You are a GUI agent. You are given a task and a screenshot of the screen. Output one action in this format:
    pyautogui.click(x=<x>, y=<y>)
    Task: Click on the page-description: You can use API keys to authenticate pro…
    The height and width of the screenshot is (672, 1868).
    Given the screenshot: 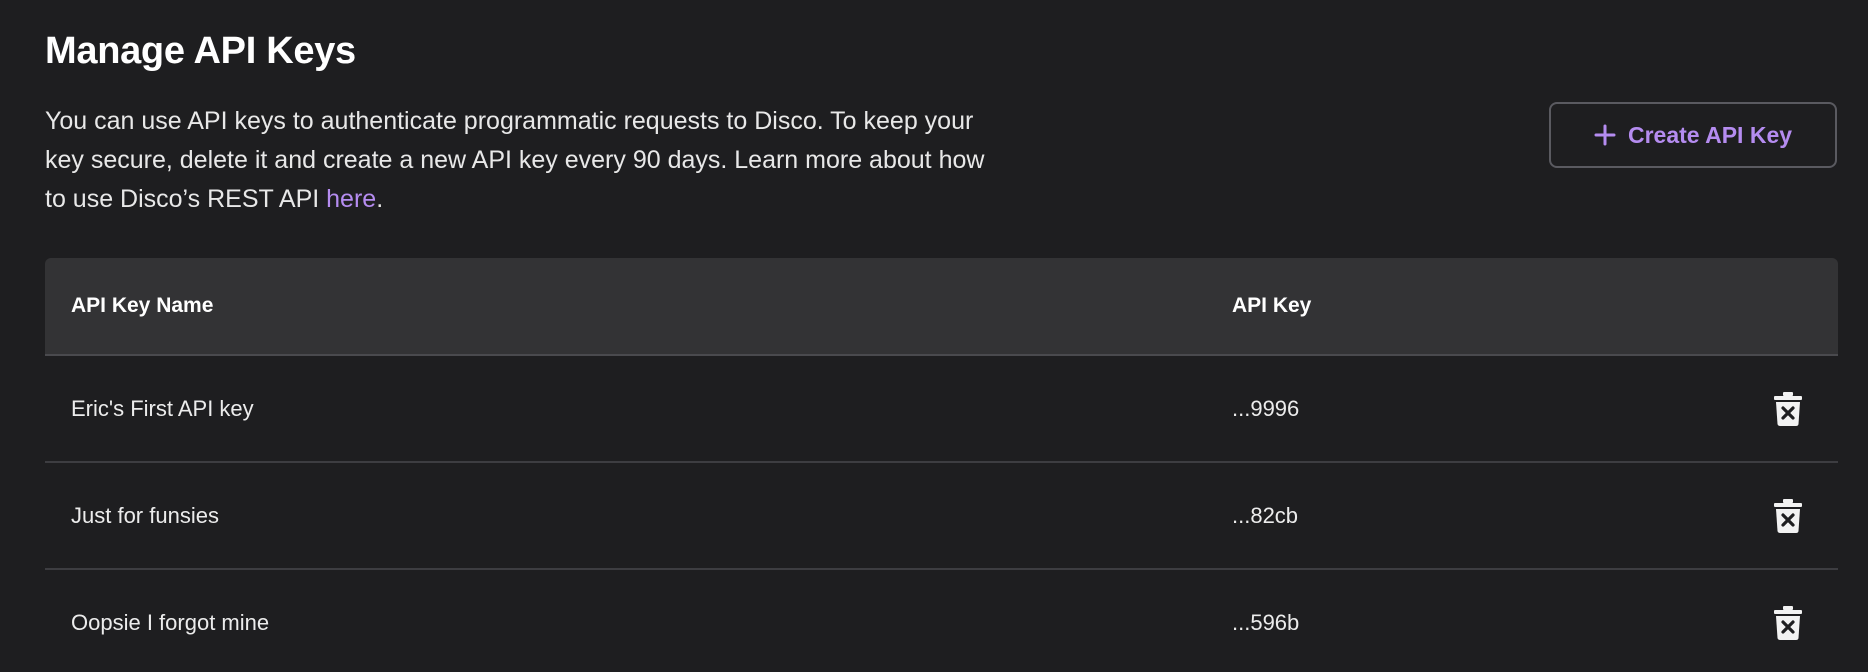 What is the action you would take?
    pyautogui.click(x=525, y=160)
    